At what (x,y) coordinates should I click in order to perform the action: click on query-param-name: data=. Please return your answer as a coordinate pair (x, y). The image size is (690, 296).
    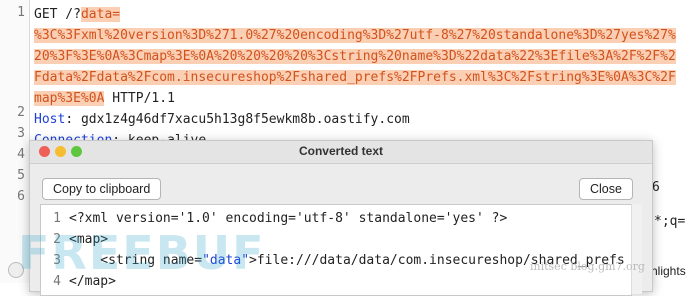
    Looking at the image, I should click on (100, 14).